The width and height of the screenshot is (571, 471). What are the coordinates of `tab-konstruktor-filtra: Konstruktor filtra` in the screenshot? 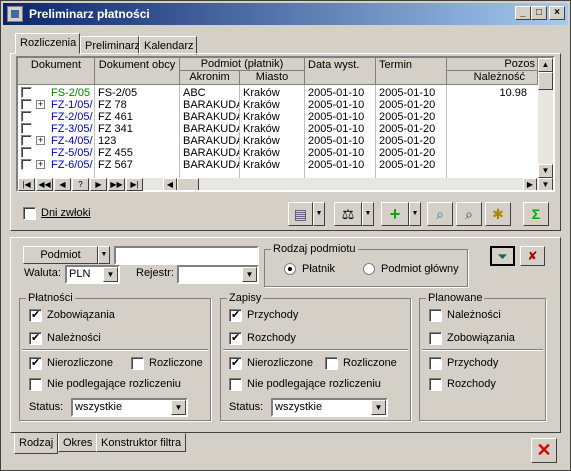 It's located at (141, 442).